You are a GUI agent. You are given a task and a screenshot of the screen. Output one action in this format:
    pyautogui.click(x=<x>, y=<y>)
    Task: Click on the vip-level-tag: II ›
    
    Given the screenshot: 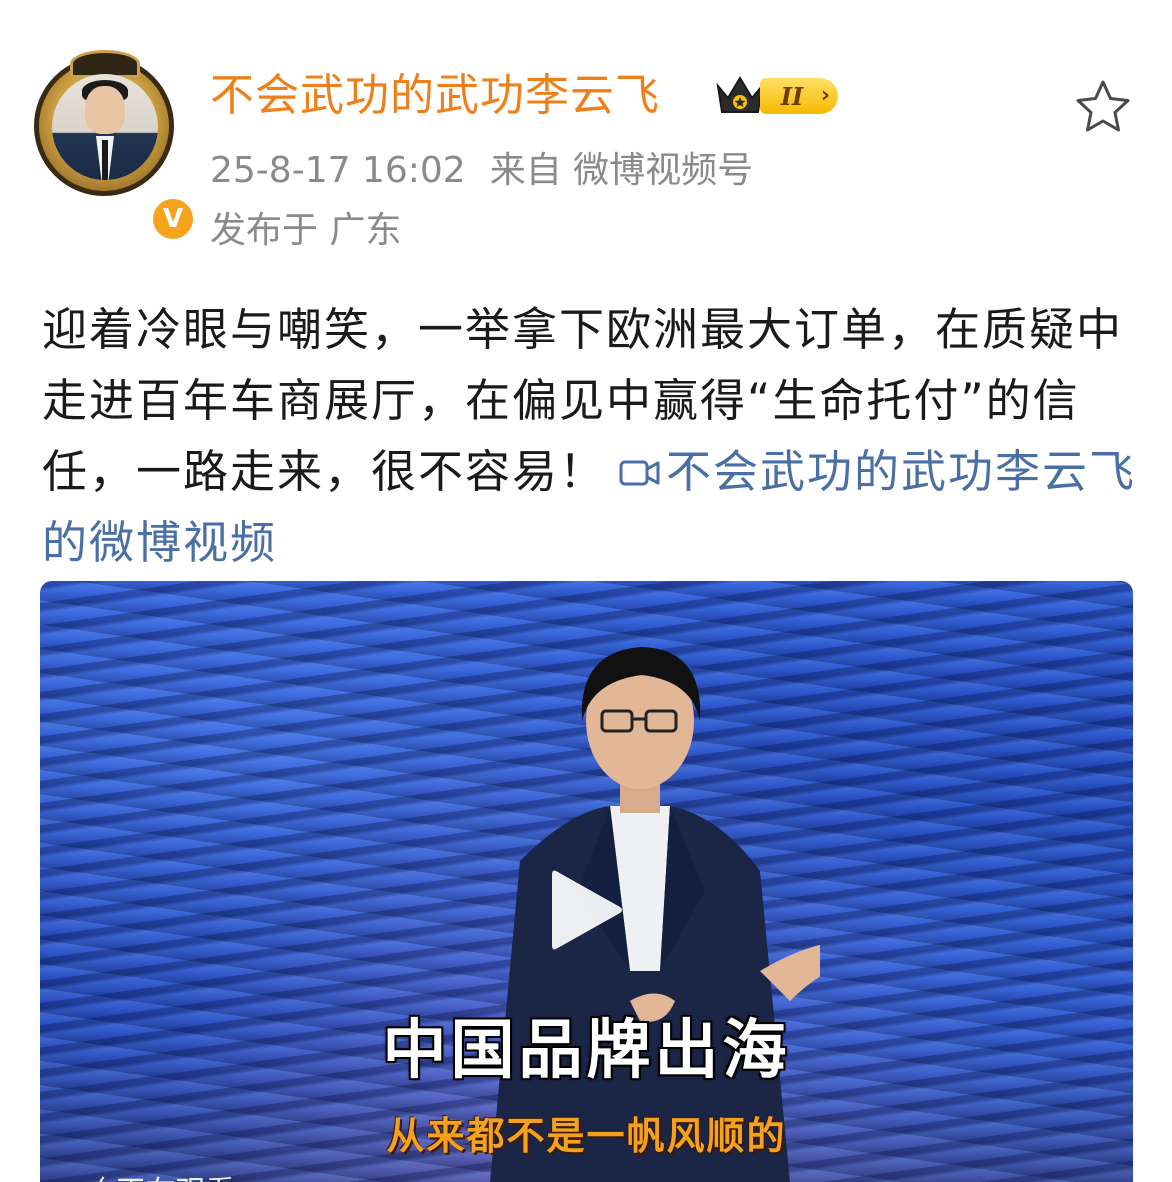 What is the action you would take?
    pyautogui.click(x=799, y=96)
    